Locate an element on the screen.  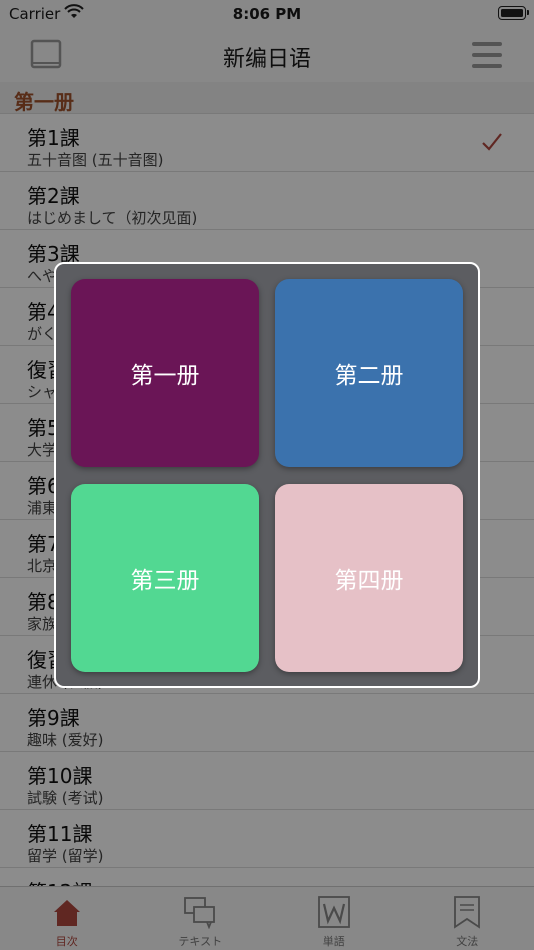
volume-1-button: 第一册 is located at coordinates (165, 373).